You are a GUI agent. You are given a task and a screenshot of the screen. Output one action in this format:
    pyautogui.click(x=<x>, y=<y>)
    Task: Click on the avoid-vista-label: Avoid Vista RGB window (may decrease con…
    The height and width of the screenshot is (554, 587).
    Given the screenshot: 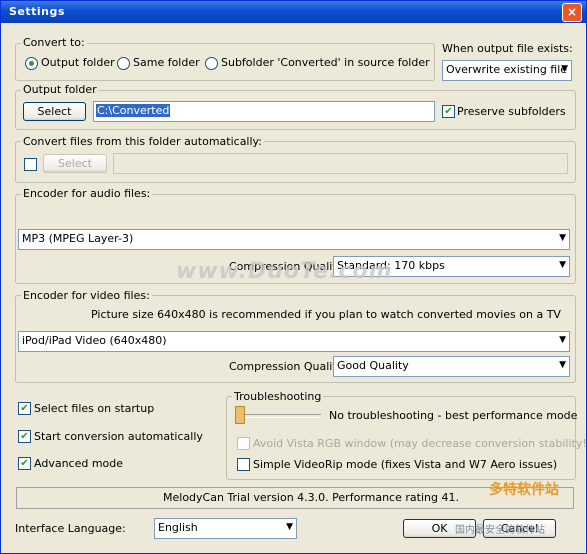 What is the action you would take?
    pyautogui.click(x=420, y=443)
    